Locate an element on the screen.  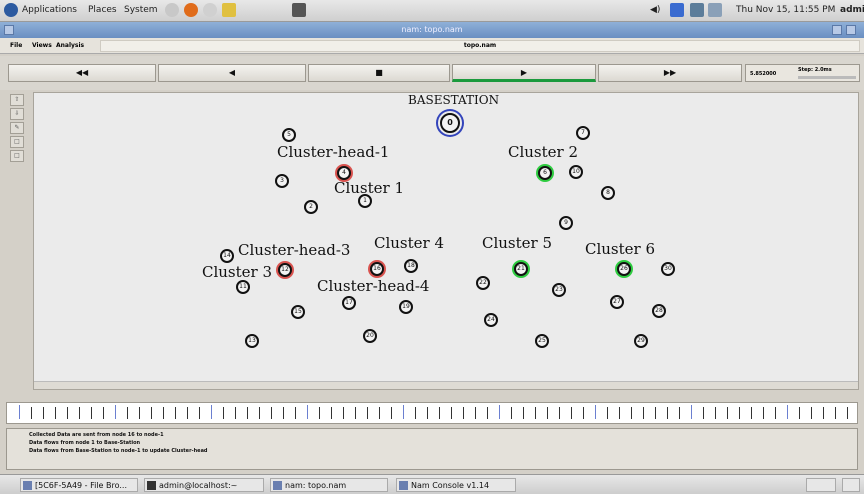
node-24: 24 is located at coordinates (491, 320).